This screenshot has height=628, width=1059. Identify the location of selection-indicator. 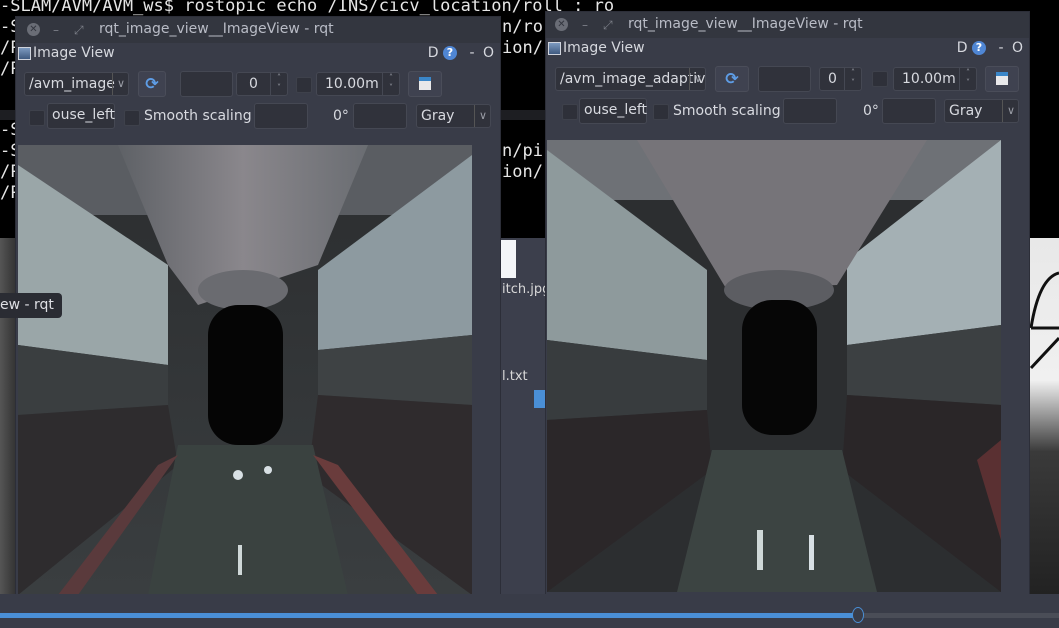
(539, 399).